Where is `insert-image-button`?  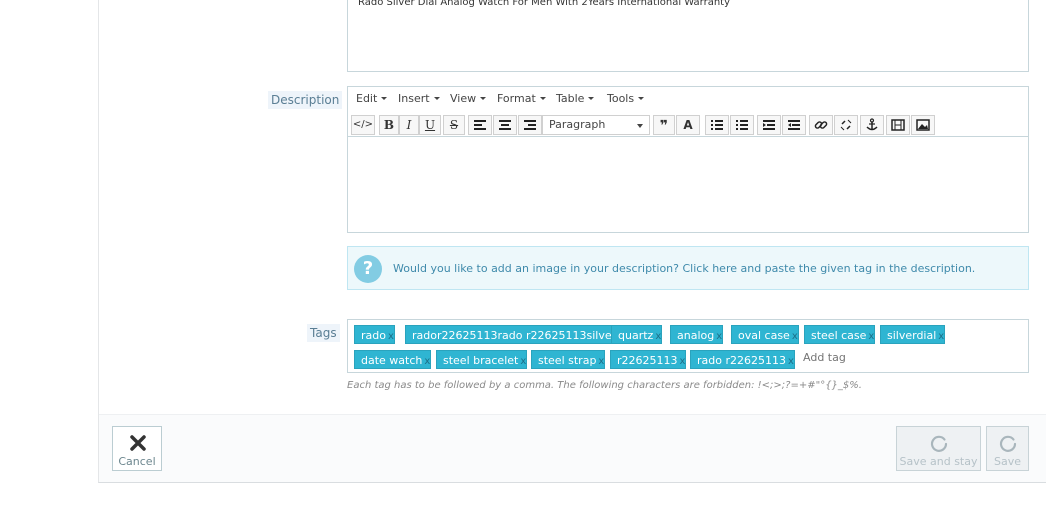
insert-image-button is located at coordinates (923, 125).